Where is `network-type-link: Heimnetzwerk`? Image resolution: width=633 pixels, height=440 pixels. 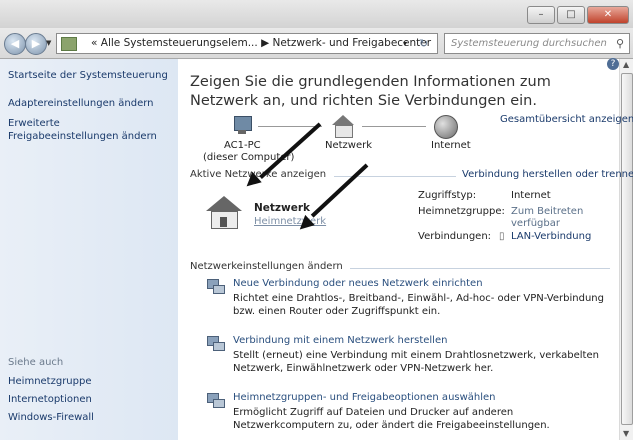 network-type-link: Heimnetzwerk is located at coordinates (290, 221).